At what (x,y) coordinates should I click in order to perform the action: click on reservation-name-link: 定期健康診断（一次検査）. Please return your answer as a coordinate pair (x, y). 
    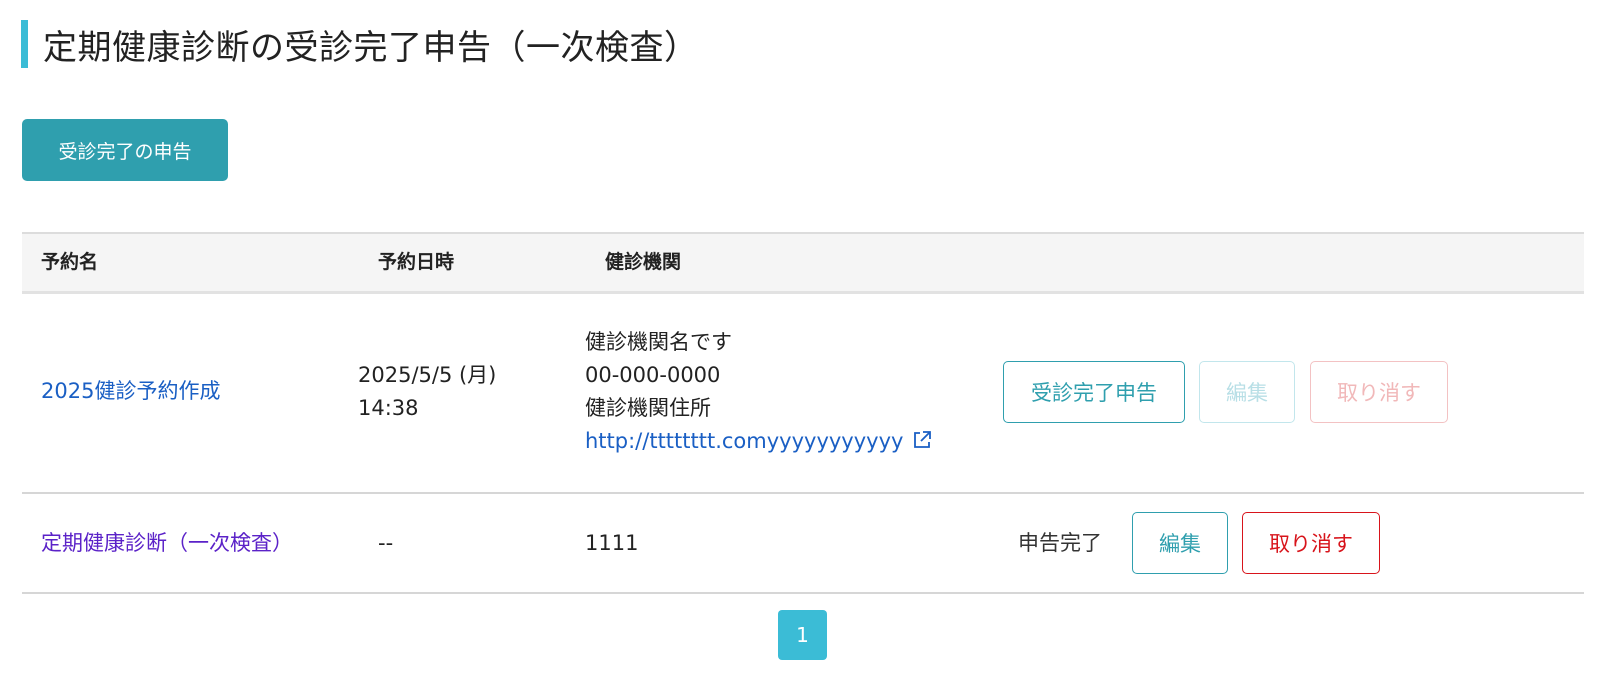
    Looking at the image, I should click on (167, 543).